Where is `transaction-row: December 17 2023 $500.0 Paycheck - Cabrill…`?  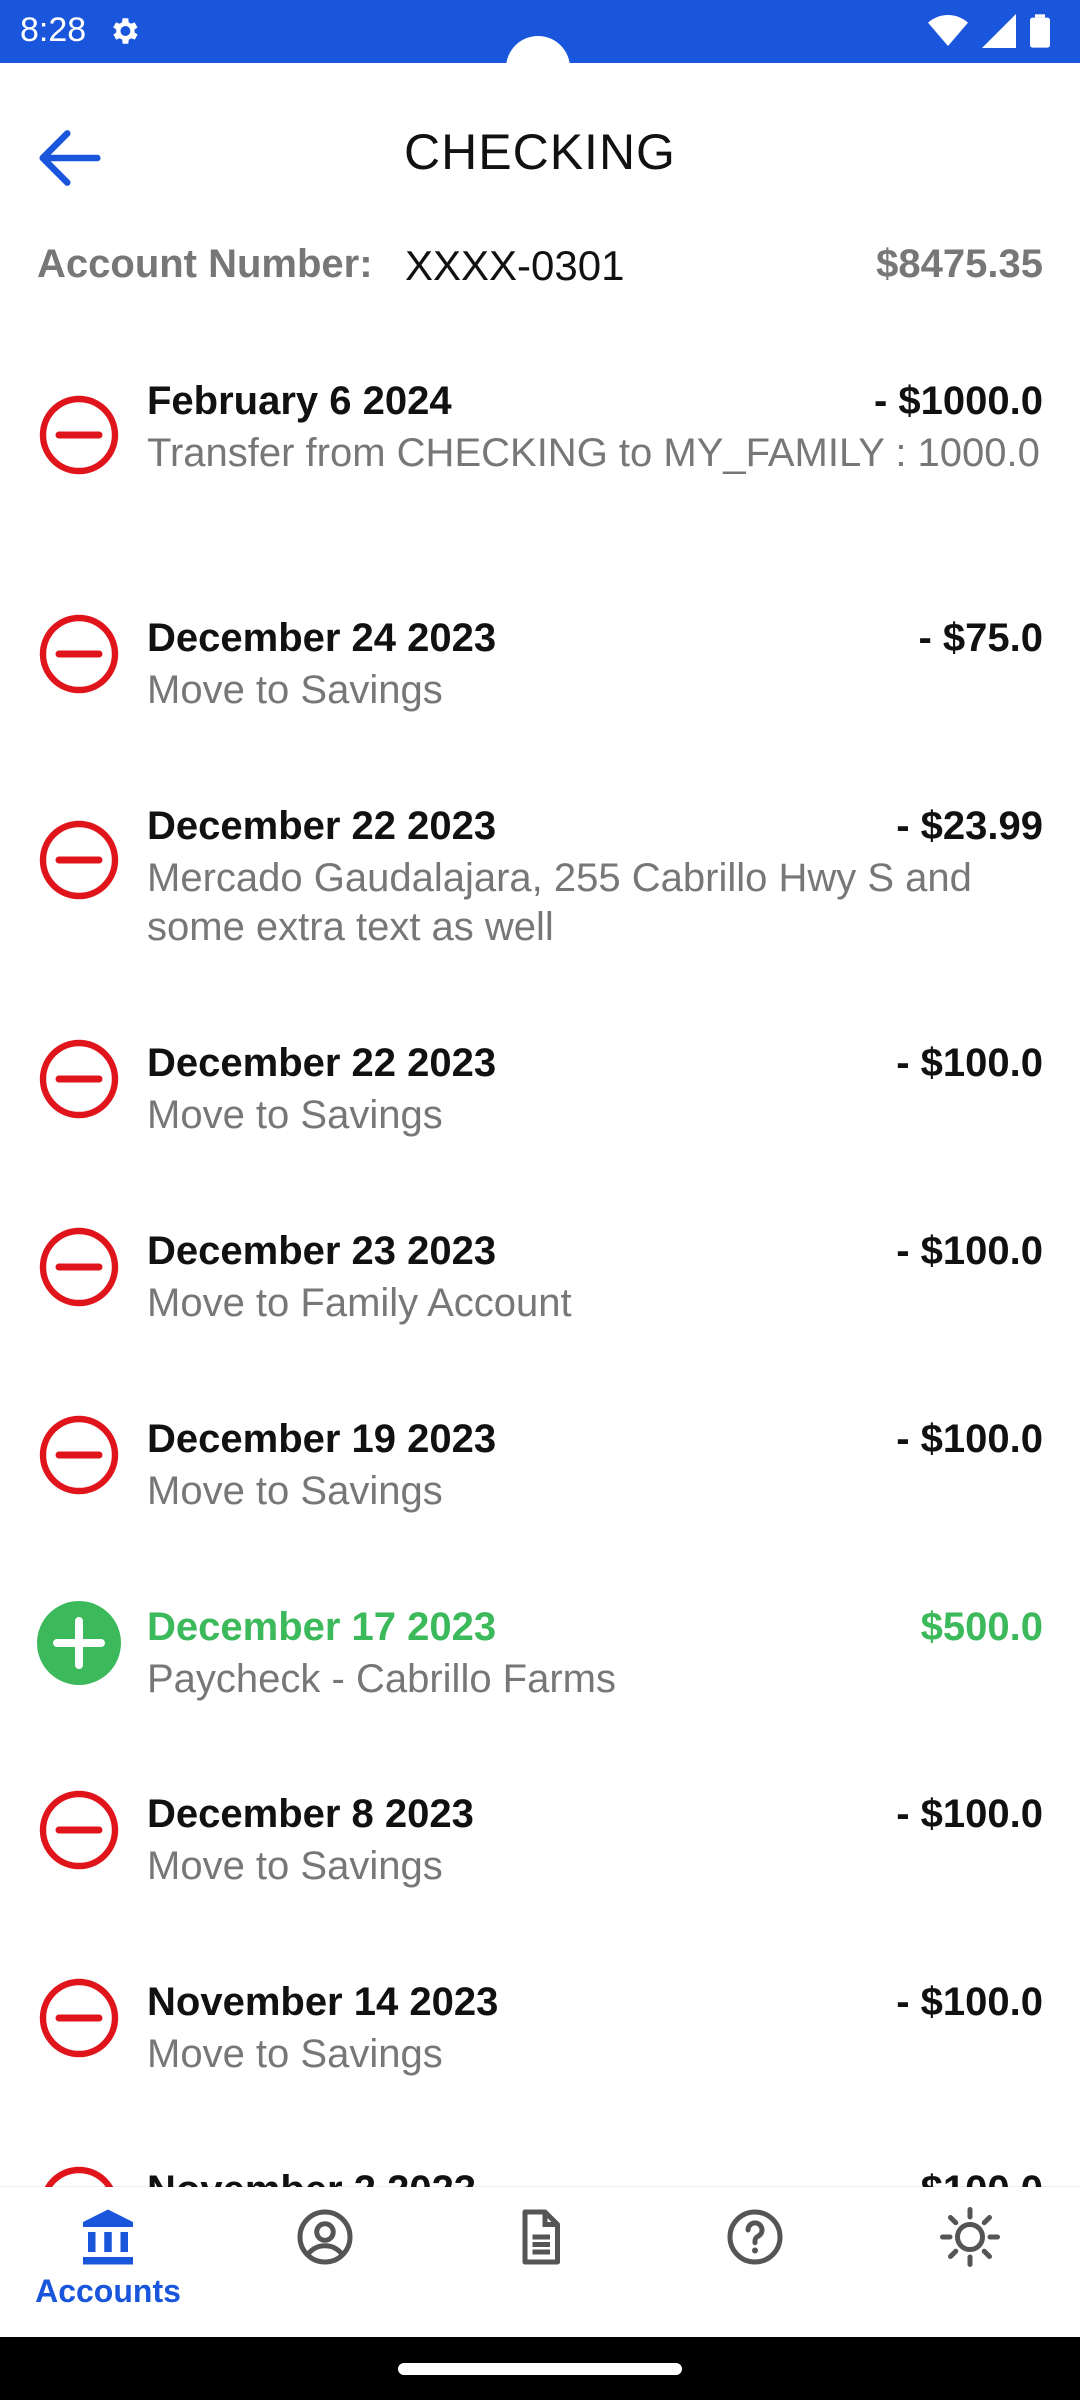
transaction-row: December 17 2023 $500.0 Paycheck - Cabrill… is located at coordinates (540, 1651).